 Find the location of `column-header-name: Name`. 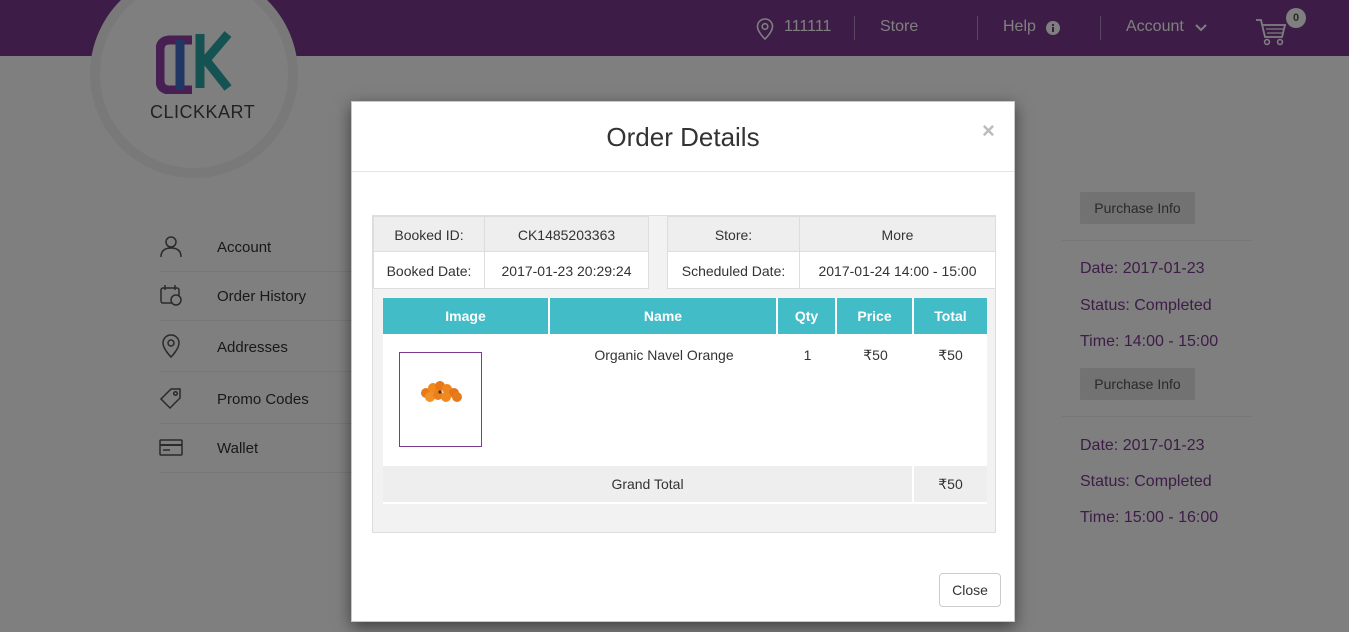

column-header-name: Name is located at coordinates (664, 316).